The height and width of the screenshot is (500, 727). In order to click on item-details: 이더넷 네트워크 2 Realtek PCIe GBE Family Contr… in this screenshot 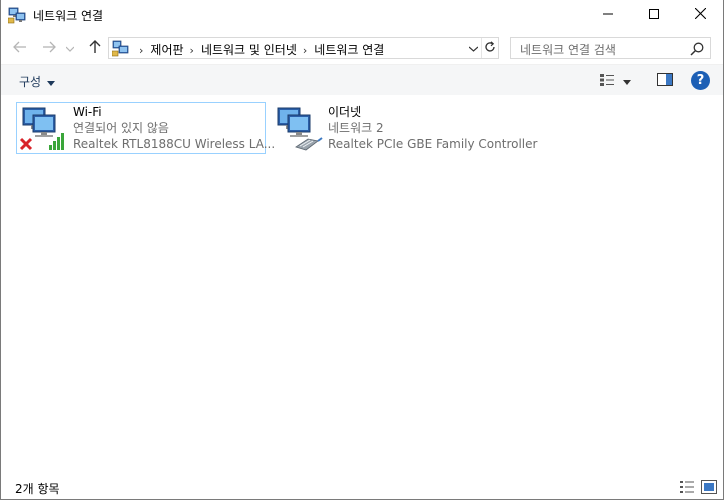, I will do `click(432, 128)`.